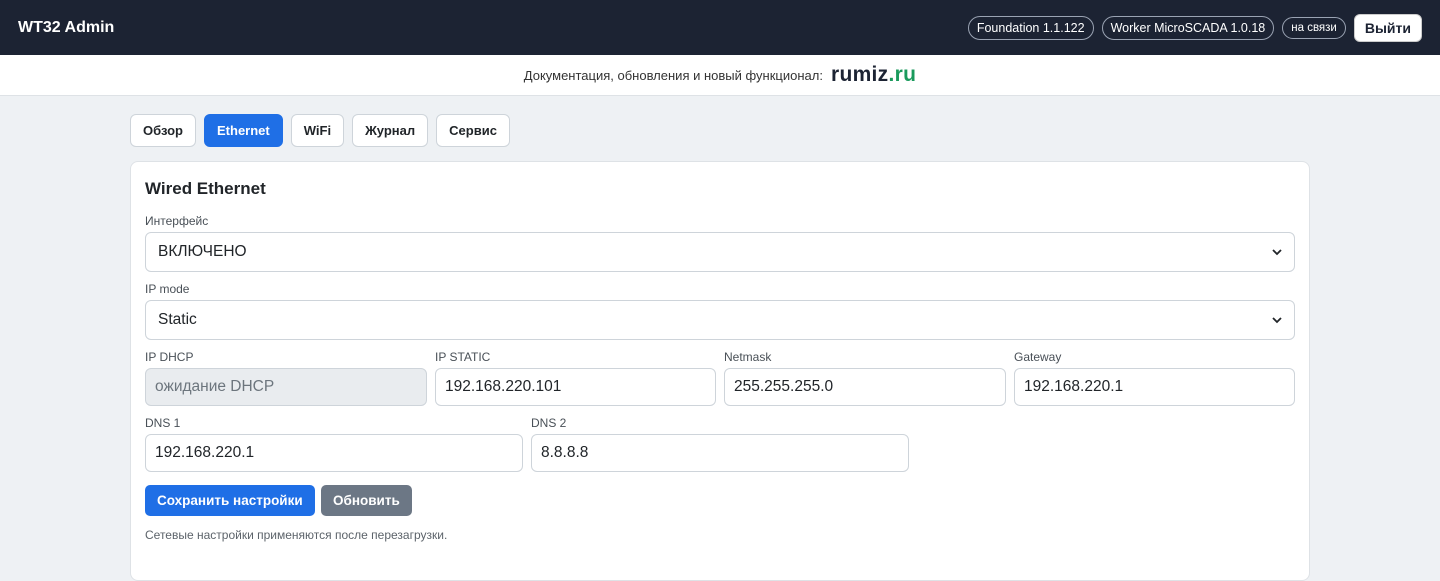 This screenshot has height=581, width=1440. I want to click on site-link: rumiz.ru, so click(873, 75).